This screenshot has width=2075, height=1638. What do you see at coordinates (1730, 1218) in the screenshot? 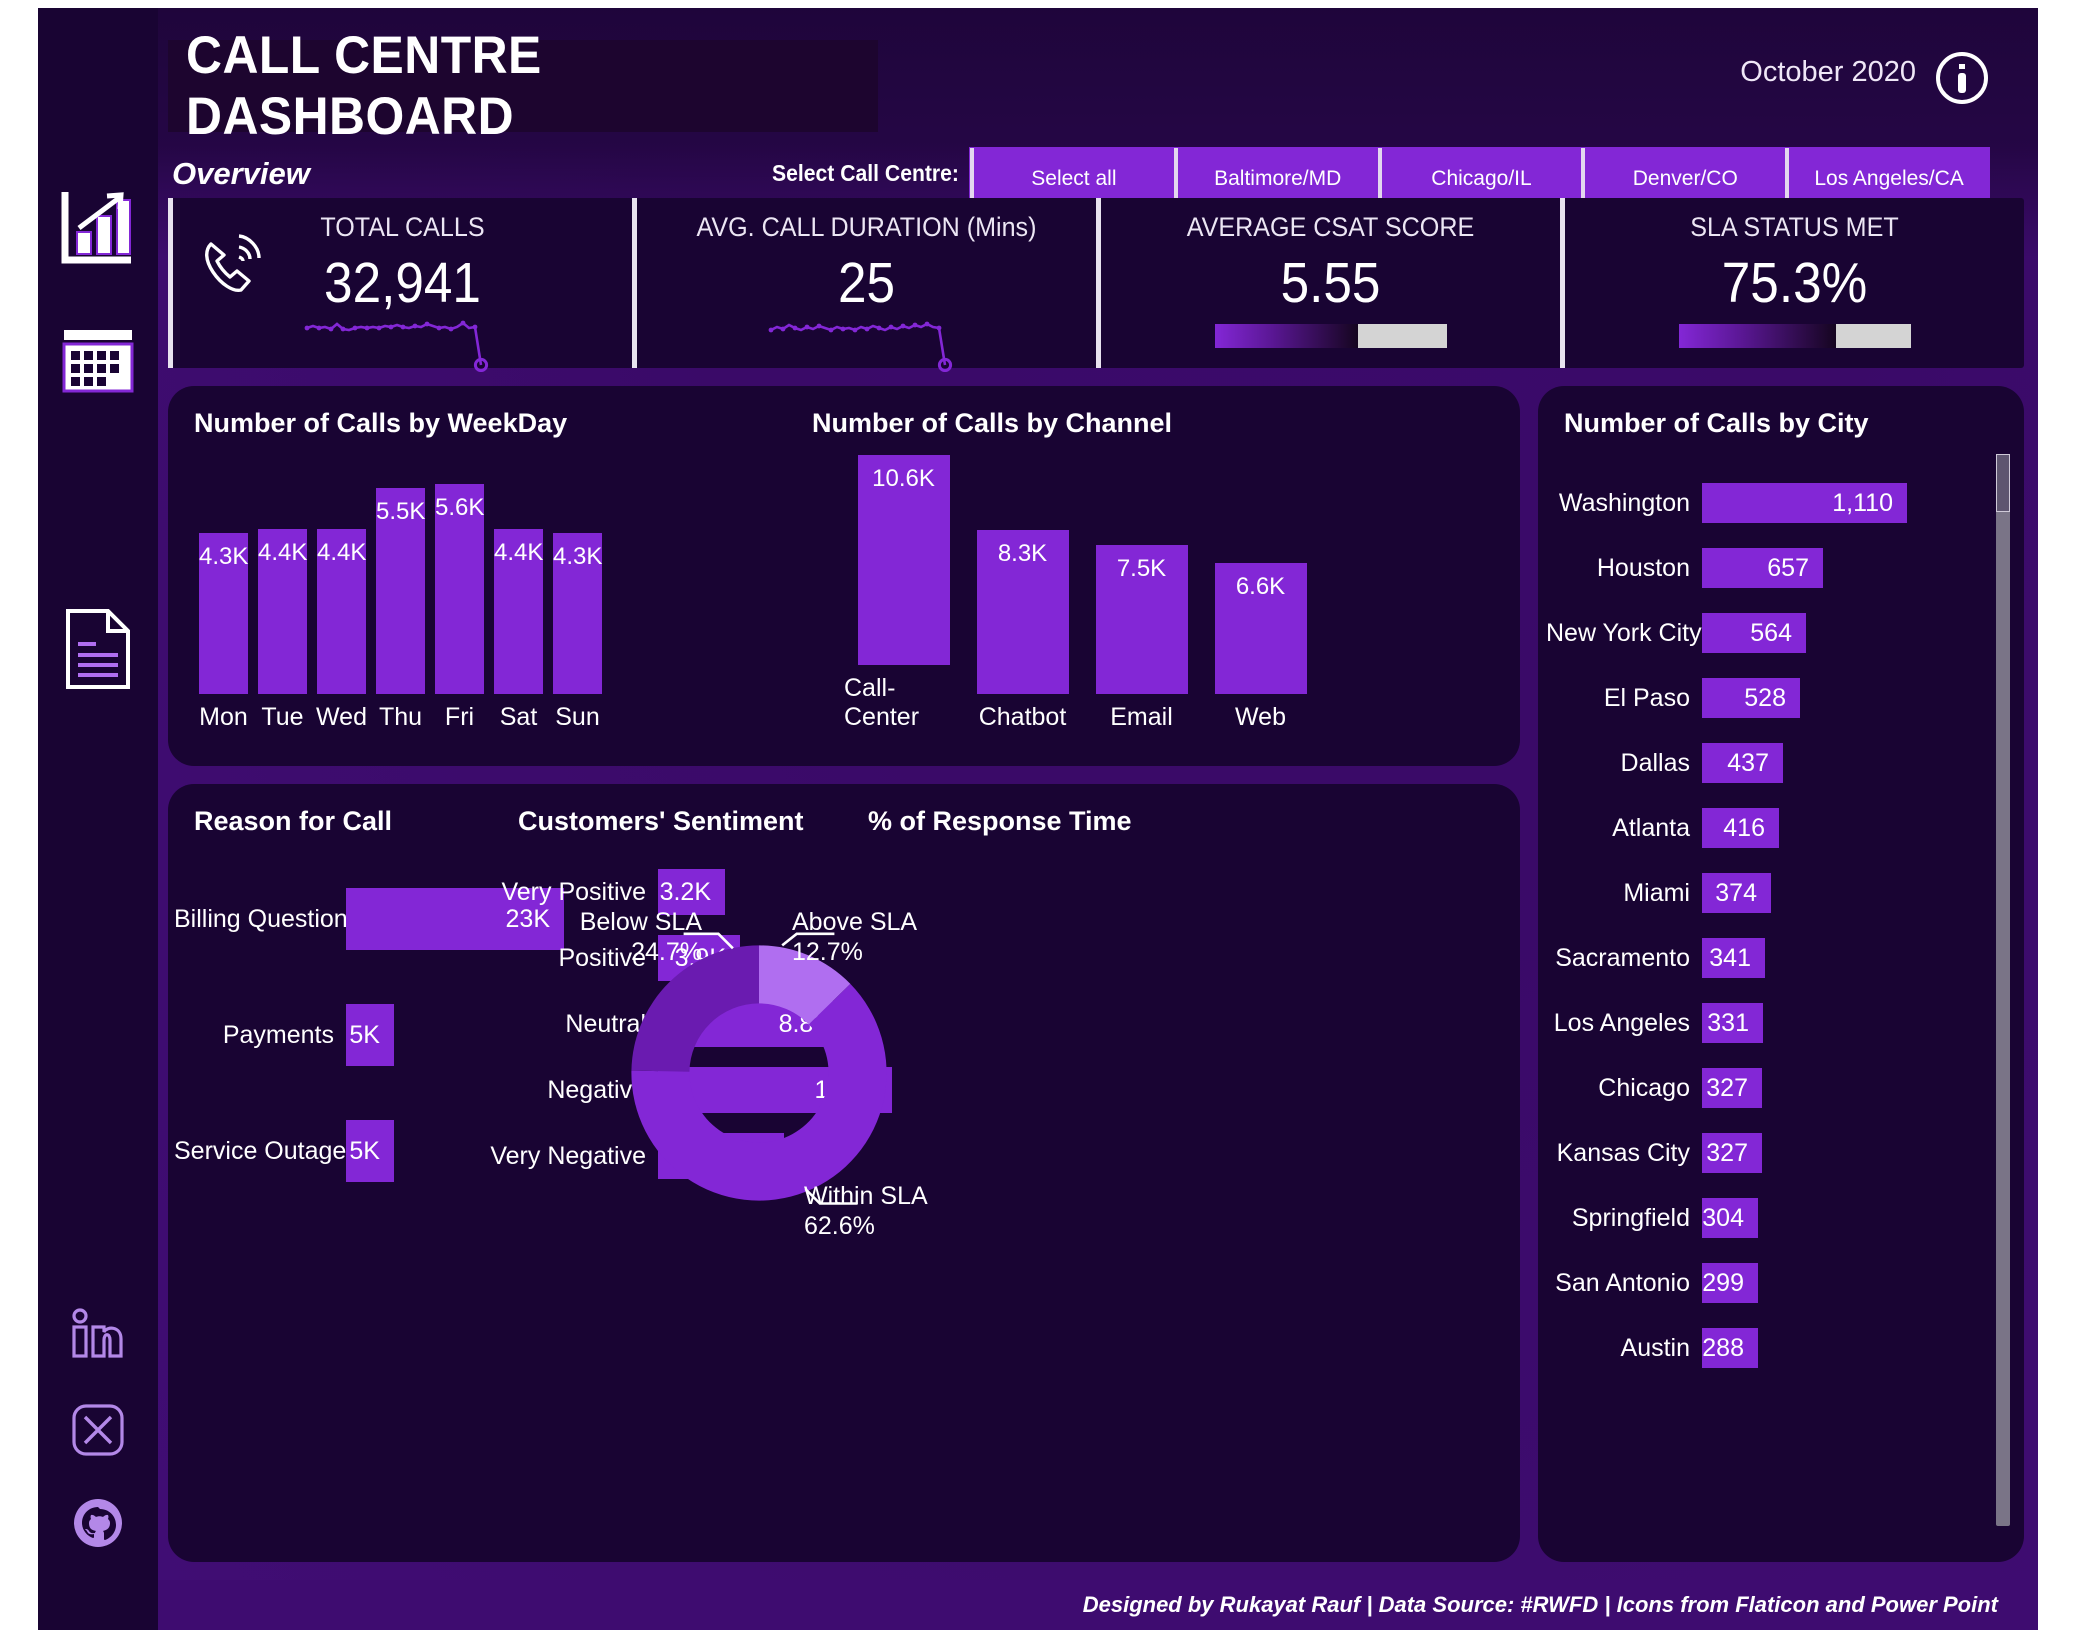
I see `bar: 304` at bounding box center [1730, 1218].